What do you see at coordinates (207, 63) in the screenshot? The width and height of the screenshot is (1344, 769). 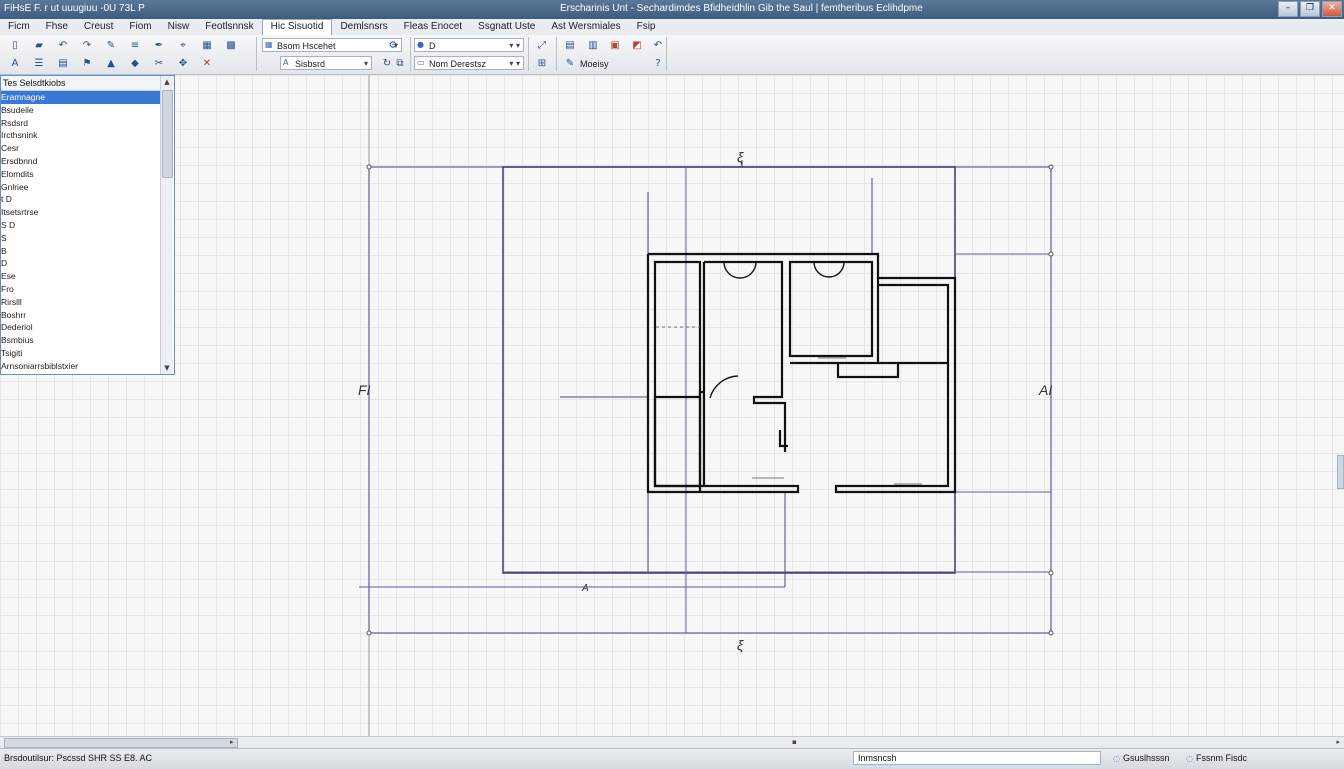 I see `scissors-icon: ✕` at bounding box center [207, 63].